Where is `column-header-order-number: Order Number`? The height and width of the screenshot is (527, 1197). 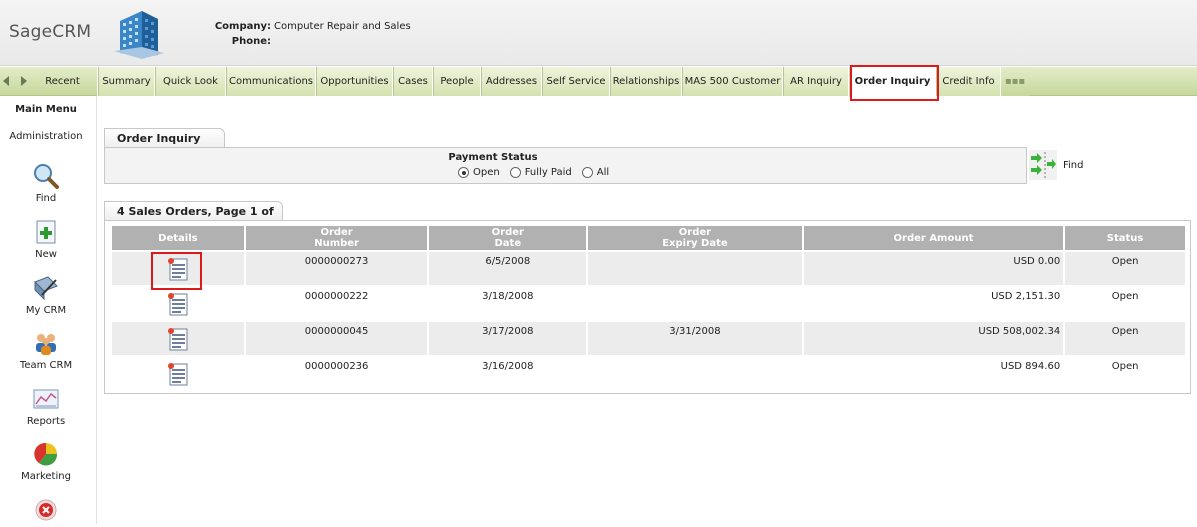 column-header-order-number: Order Number is located at coordinates (336, 239).